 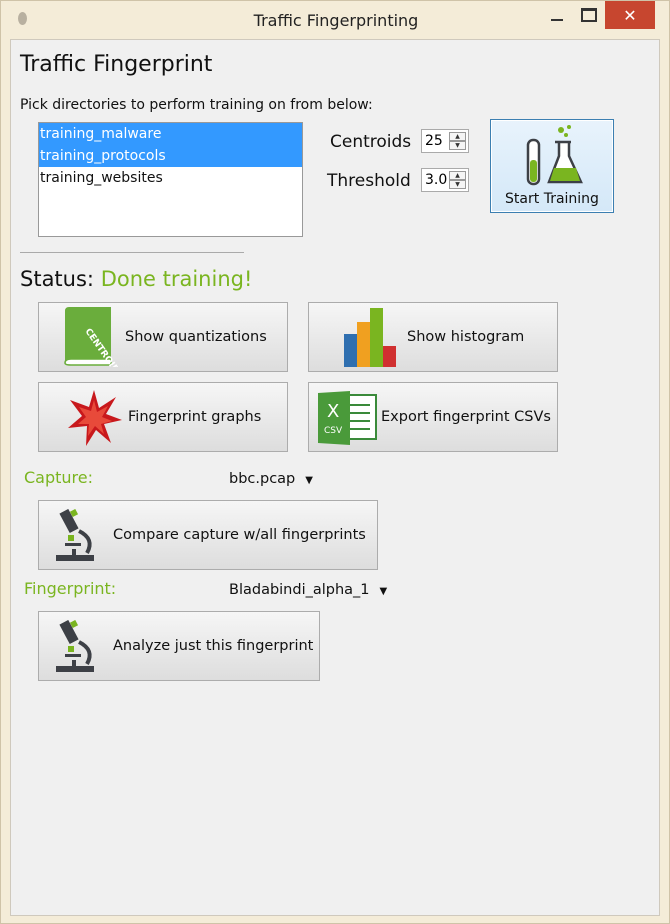 What do you see at coordinates (195, 417) in the screenshot?
I see `fingerprint-graphs-label: Fingerprint graphs` at bounding box center [195, 417].